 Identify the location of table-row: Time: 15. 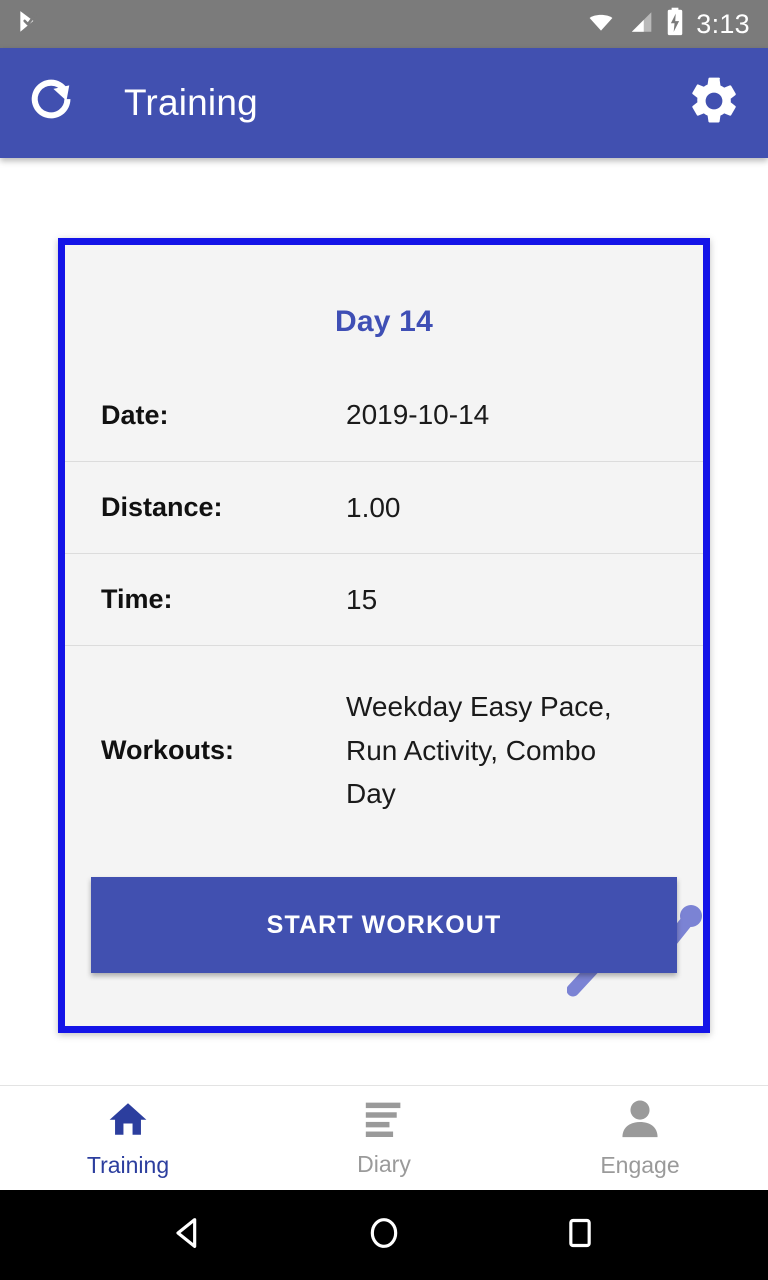
(384, 599).